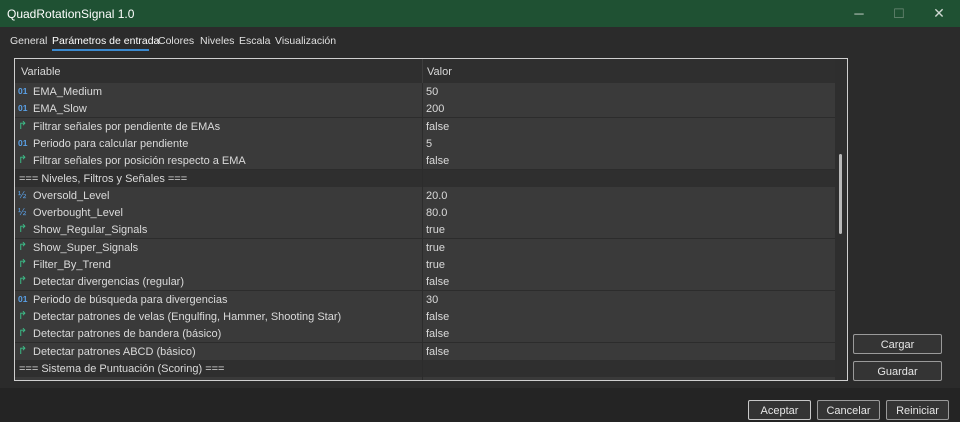  Describe the element at coordinates (897, 344) in the screenshot. I see `load-button: Cargar` at that location.